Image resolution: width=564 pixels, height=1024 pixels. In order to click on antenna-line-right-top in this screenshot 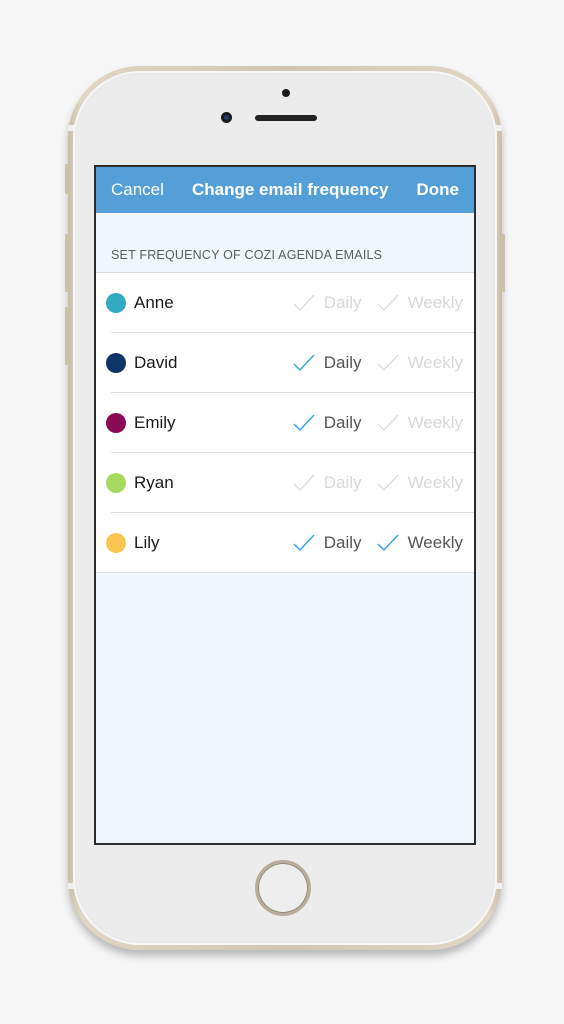, I will do `click(499, 128)`.